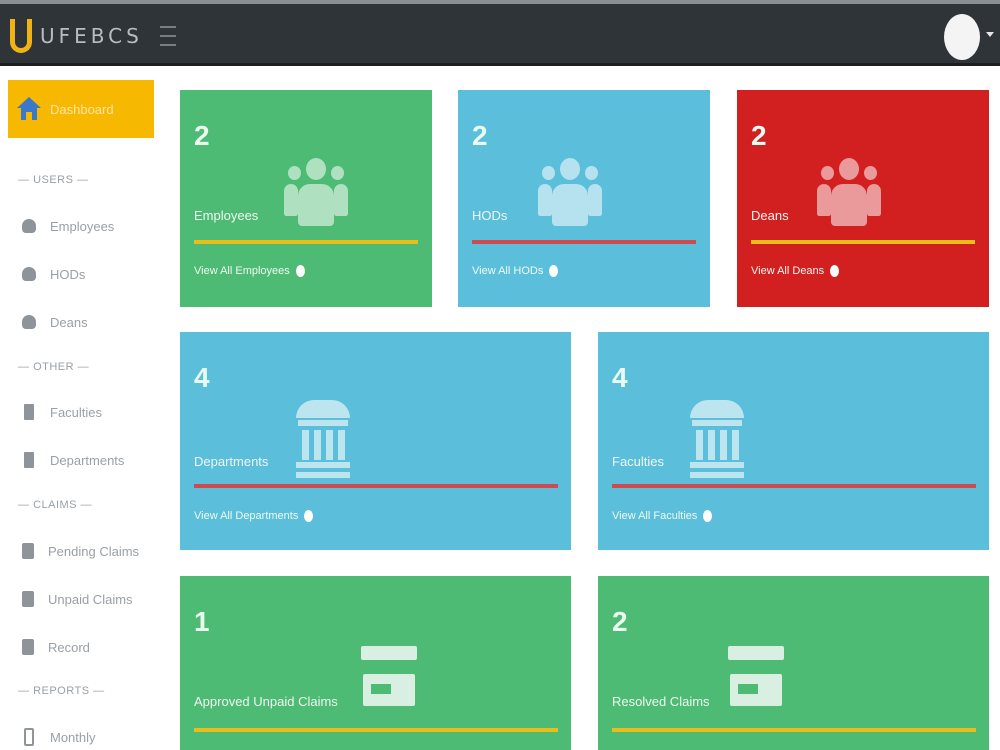 Image resolution: width=1000 pixels, height=750 pixels. I want to click on sidebar-item-record: Record, so click(56, 647).